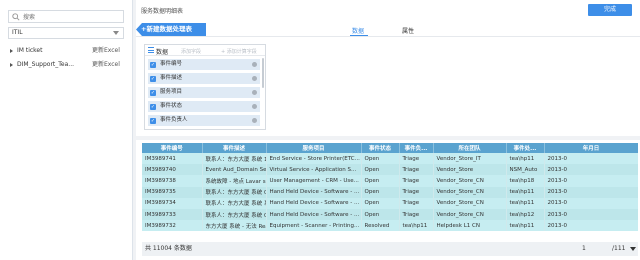 Image resolution: width=640 pixels, height=260 pixels. What do you see at coordinates (633, 249) in the screenshot?
I see `page-dropdown-icon` at bounding box center [633, 249].